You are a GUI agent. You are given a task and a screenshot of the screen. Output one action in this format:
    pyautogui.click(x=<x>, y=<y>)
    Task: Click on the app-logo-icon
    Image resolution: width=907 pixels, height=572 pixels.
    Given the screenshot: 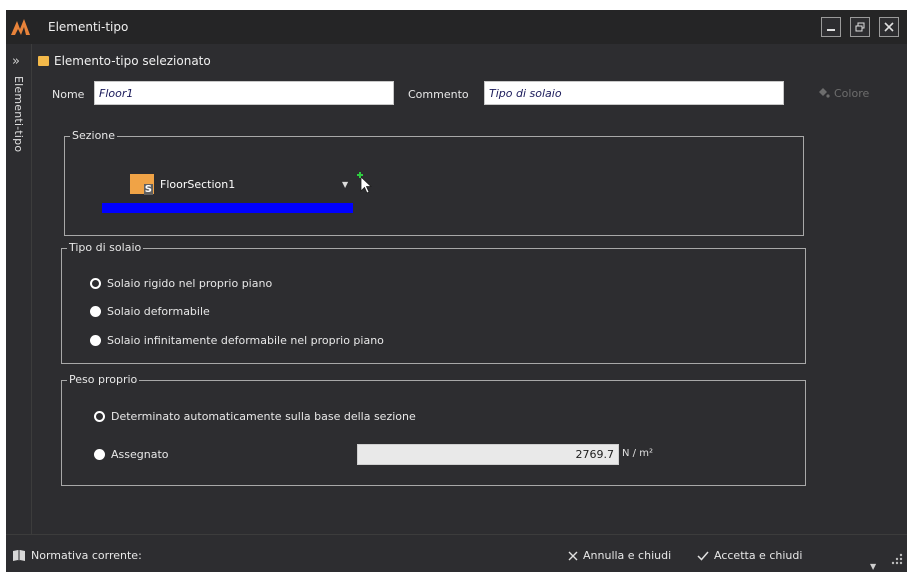 What is the action you would take?
    pyautogui.click(x=20, y=27)
    